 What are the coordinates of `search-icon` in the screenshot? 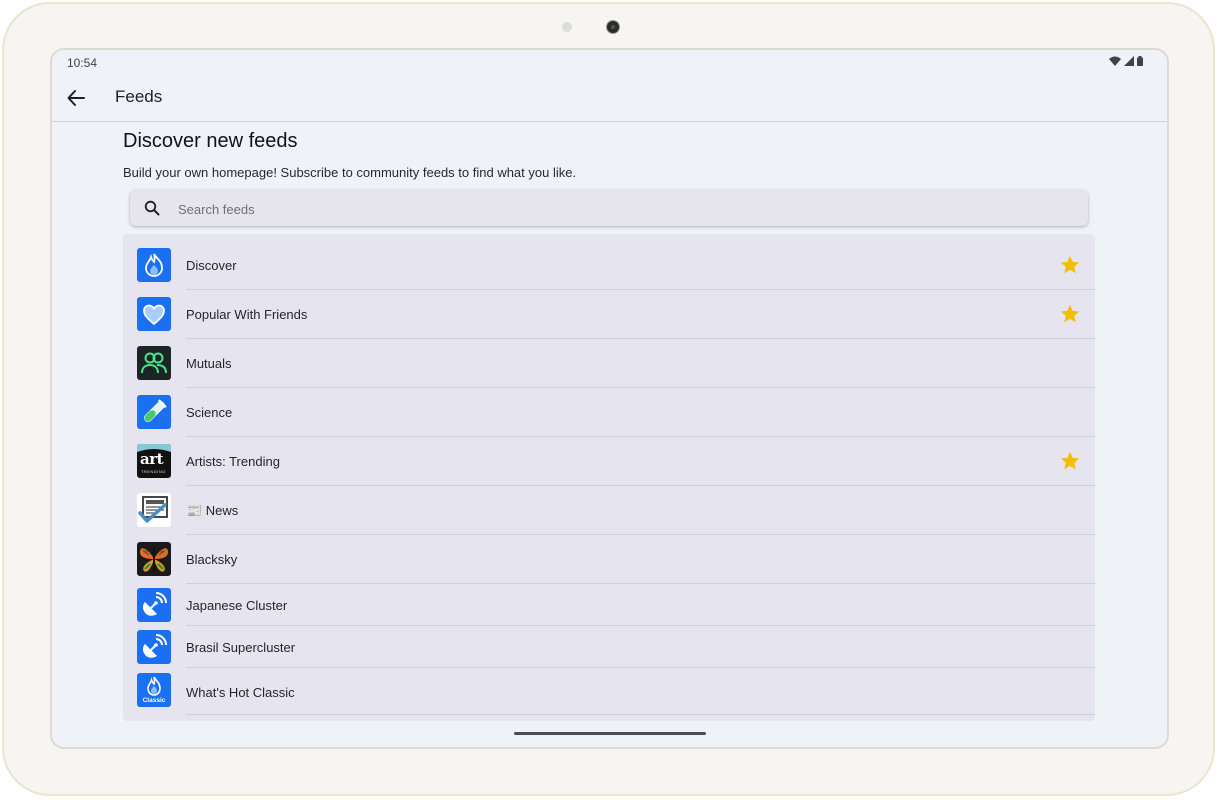 It's located at (152, 208).